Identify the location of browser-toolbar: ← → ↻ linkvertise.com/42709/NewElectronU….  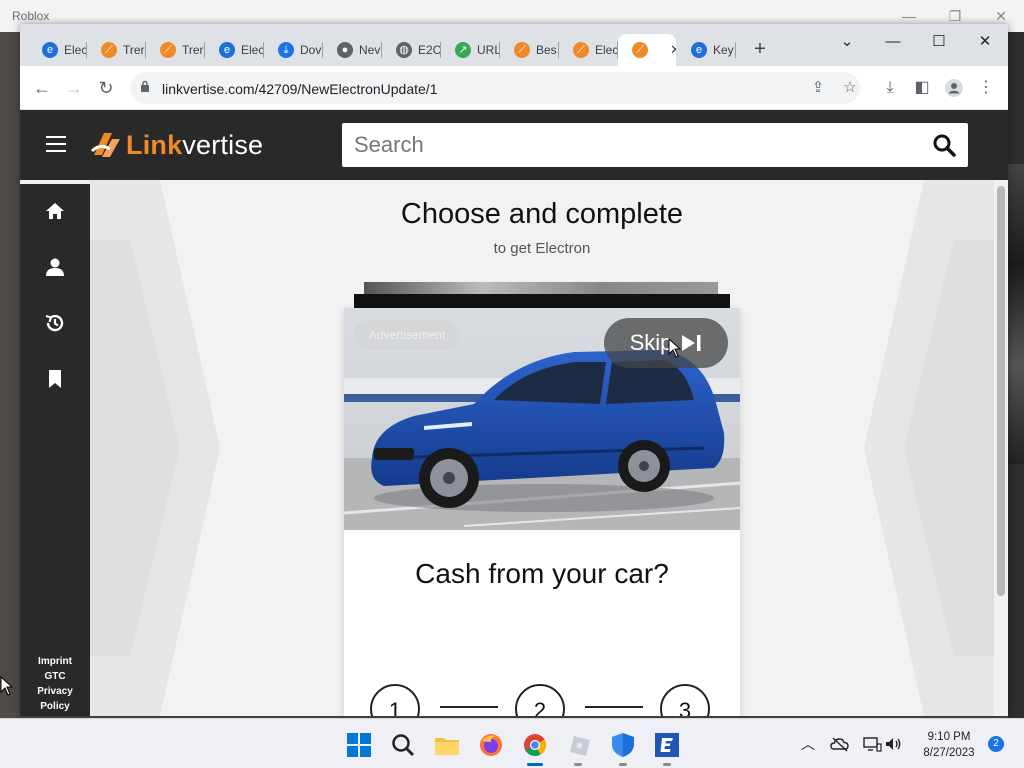
(514, 88).